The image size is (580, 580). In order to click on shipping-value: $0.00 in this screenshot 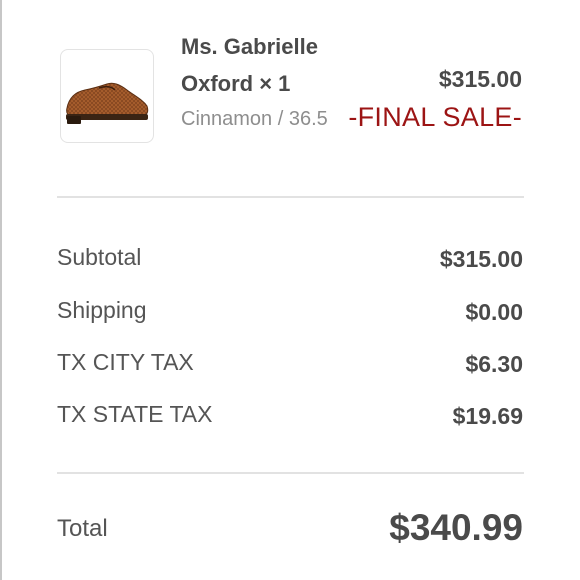, I will do `click(494, 312)`.